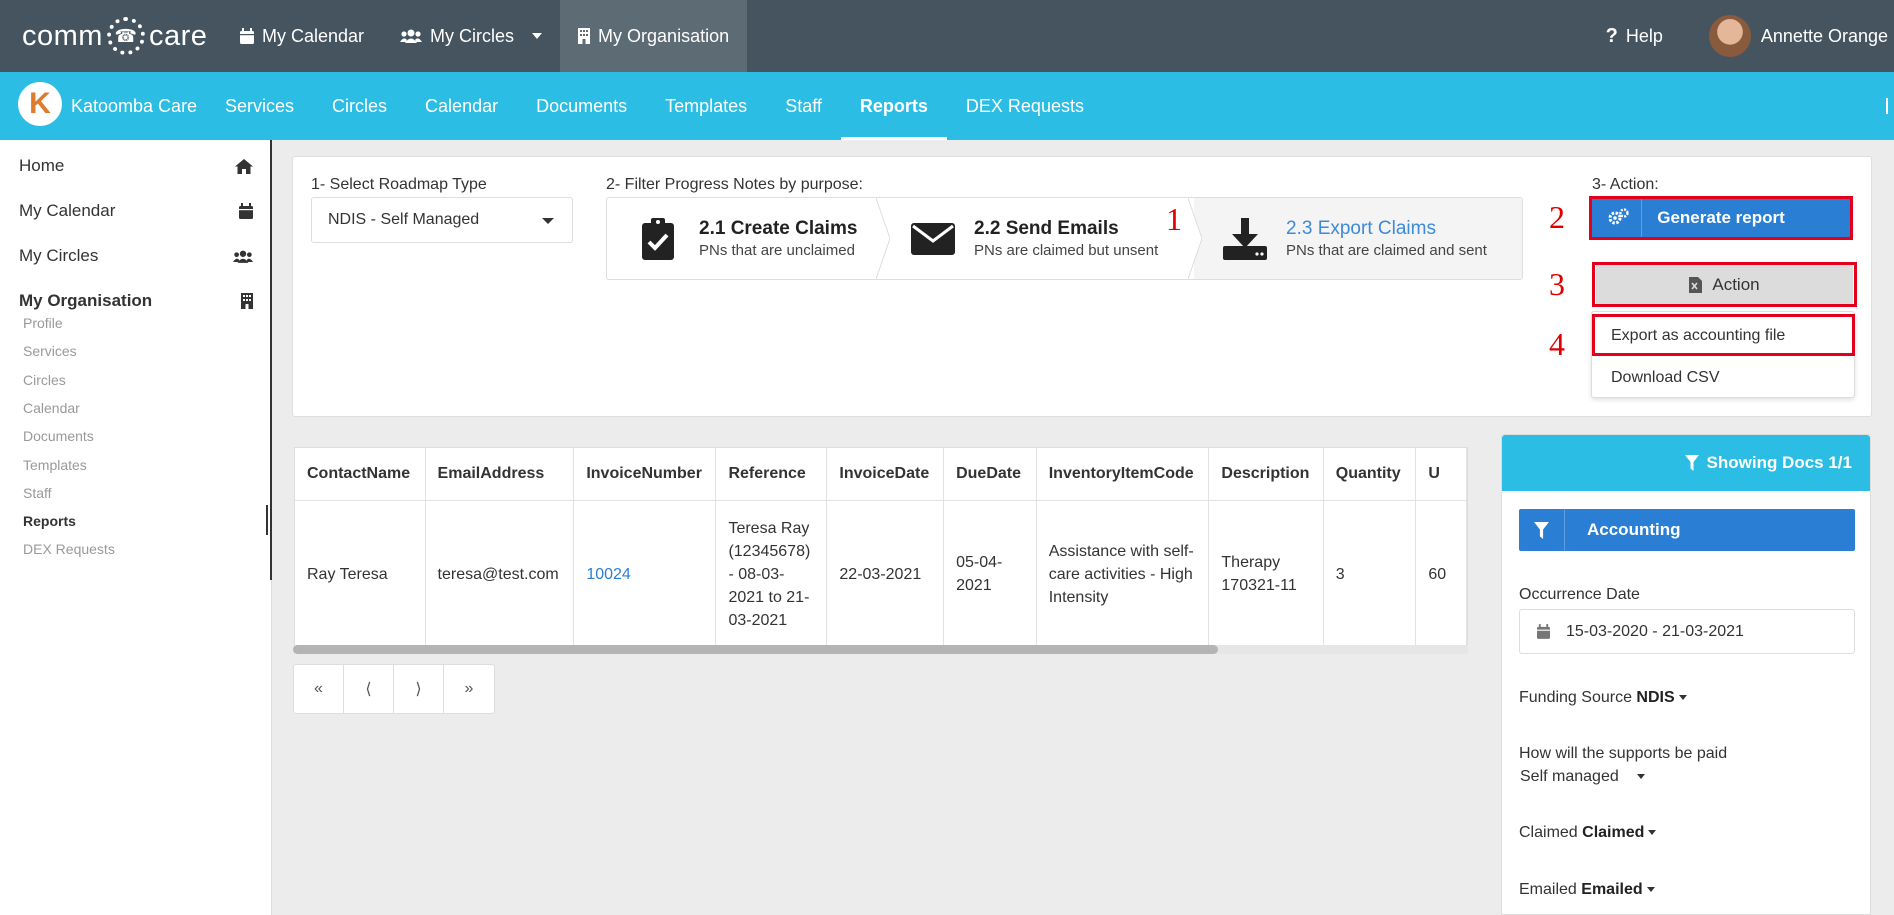 The image size is (1894, 915). What do you see at coordinates (134, 106) in the screenshot?
I see `org-name: Katoomba Care` at bounding box center [134, 106].